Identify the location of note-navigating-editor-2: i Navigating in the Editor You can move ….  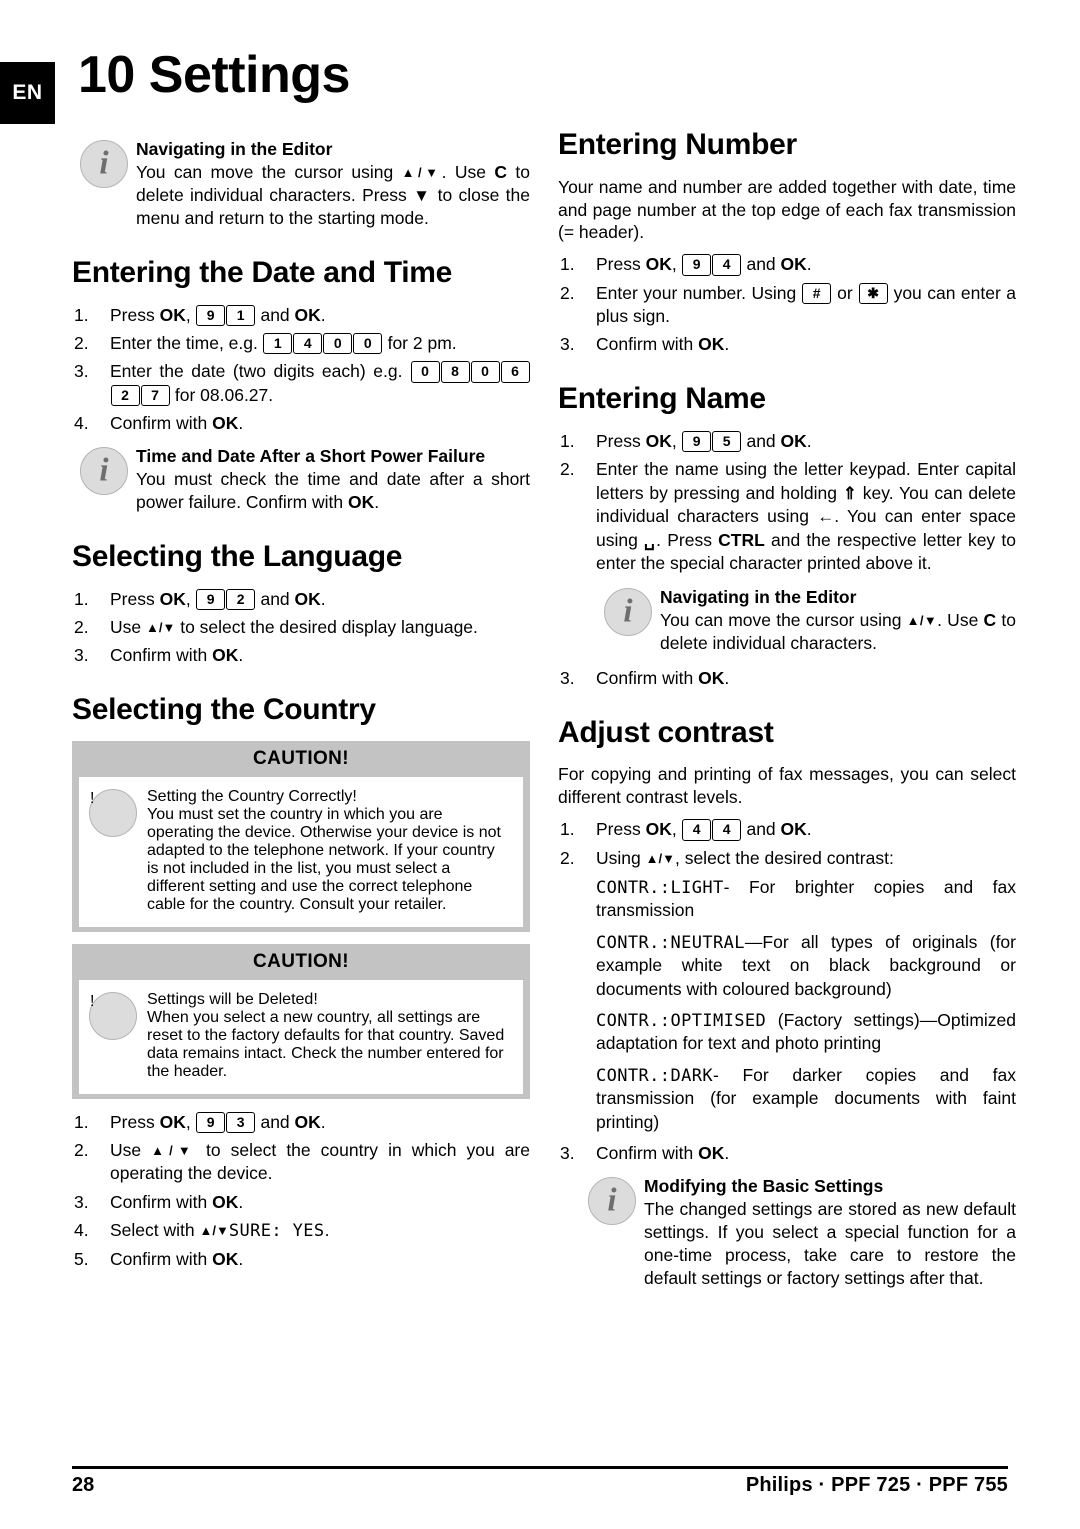
(806, 620).